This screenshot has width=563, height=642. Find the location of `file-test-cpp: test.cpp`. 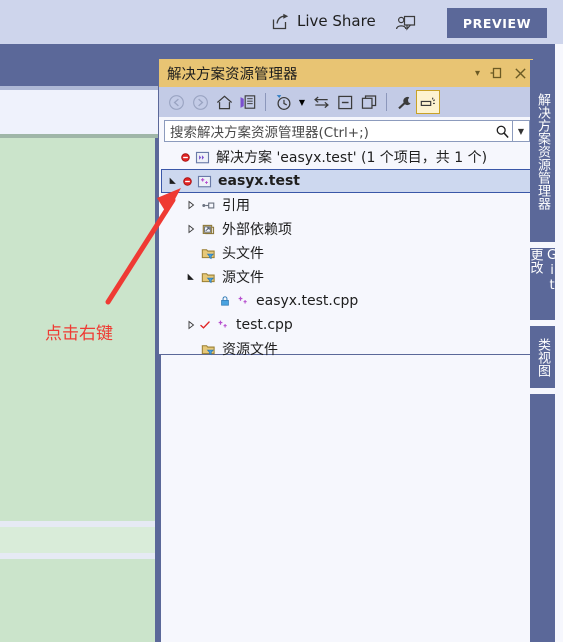

file-test-cpp: test.cpp is located at coordinates (346, 325).